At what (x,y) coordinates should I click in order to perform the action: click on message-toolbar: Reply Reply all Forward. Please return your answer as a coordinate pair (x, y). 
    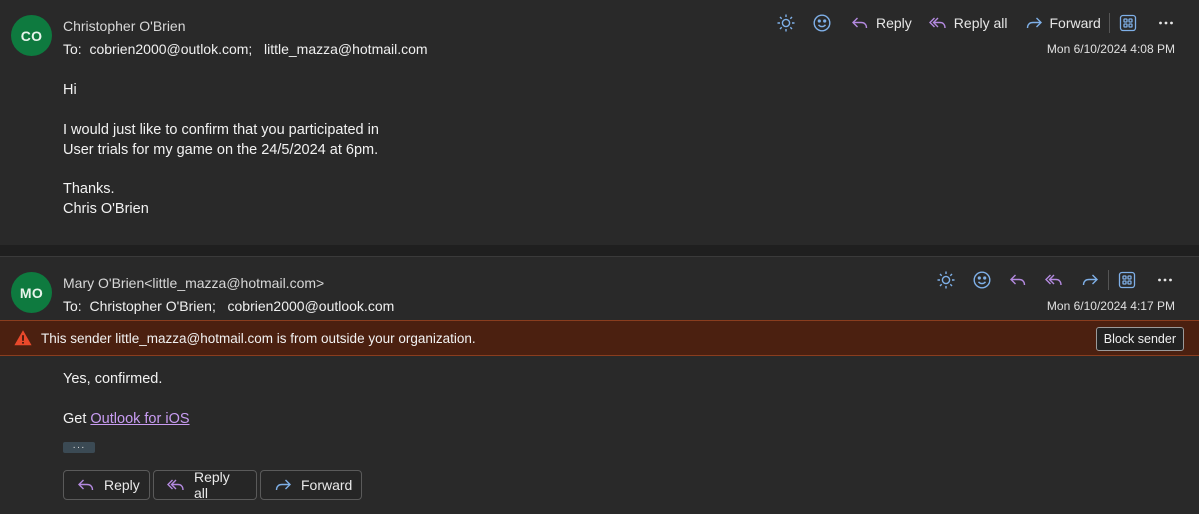
    Looking at the image, I should click on (976, 23).